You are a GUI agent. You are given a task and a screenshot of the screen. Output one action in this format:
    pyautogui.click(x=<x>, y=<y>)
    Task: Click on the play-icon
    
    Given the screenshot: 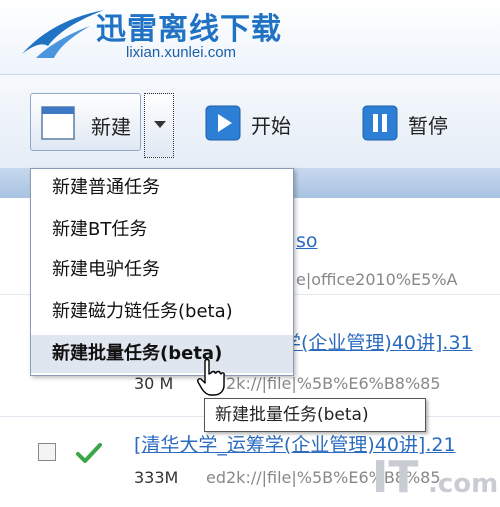 What is the action you would take?
    pyautogui.click(x=223, y=123)
    